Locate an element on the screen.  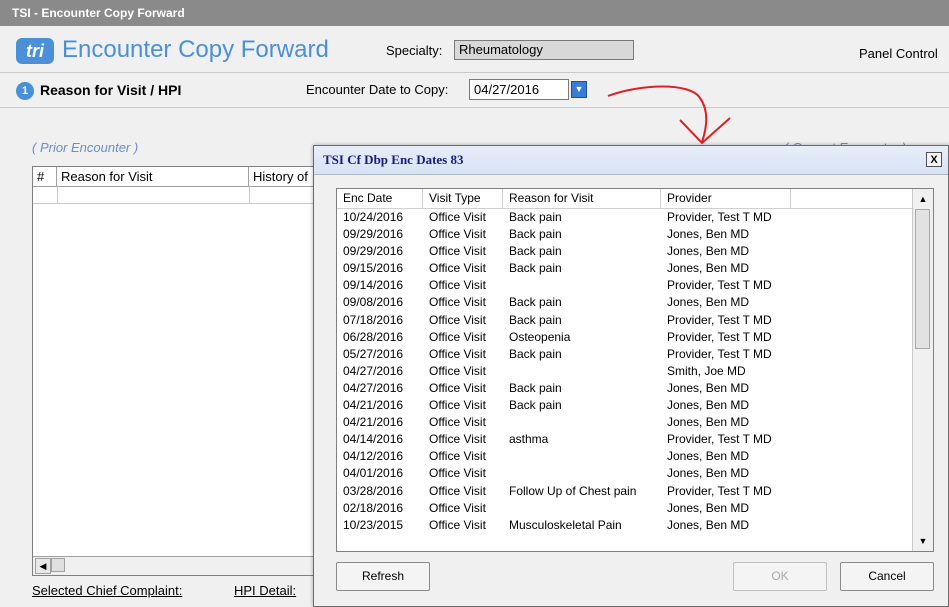
column-header-visit-type: Visit Type is located at coordinates (463, 198).